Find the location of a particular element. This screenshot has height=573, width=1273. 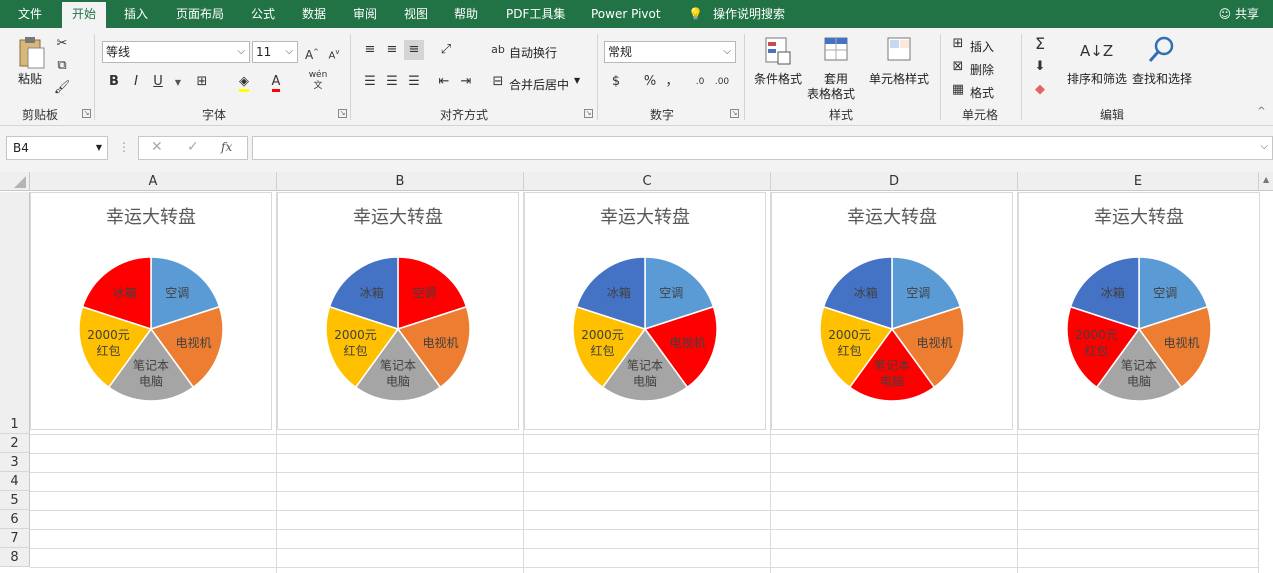

clipboard-launcher-icon: ↘ is located at coordinates (86, 113).